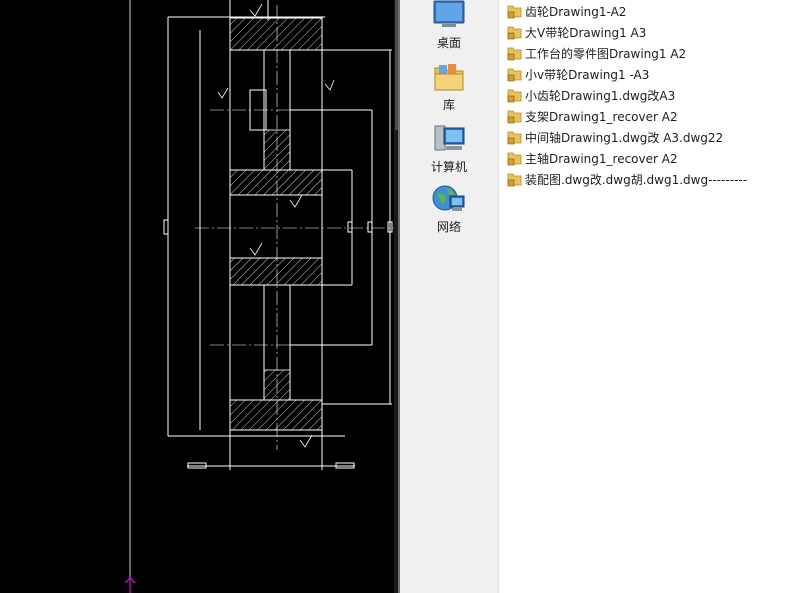  Describe the element at coordinates (448, 43) in the screenshot. I see `nav-label-desktop: 桌面` at that location.